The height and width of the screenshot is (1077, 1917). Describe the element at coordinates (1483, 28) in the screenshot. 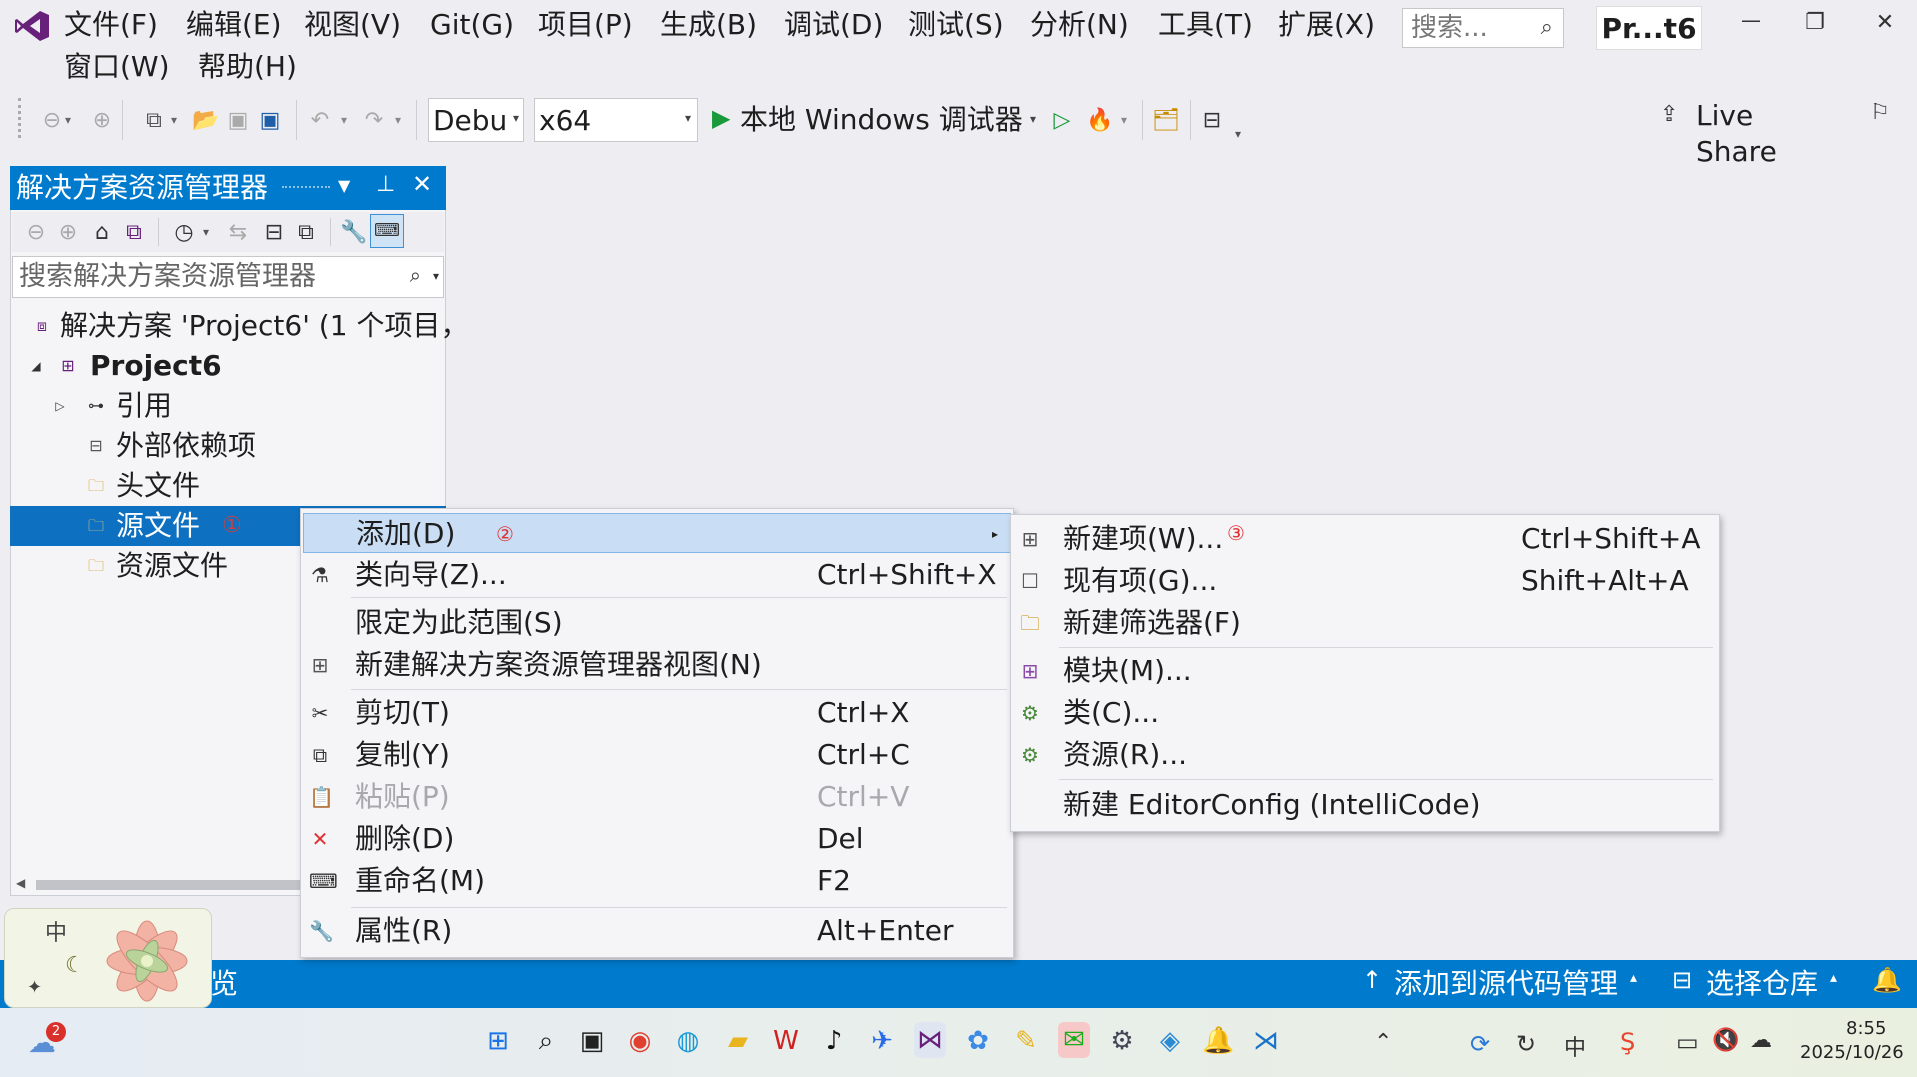

I see `search-box: 搜索... ⌕` at that location.